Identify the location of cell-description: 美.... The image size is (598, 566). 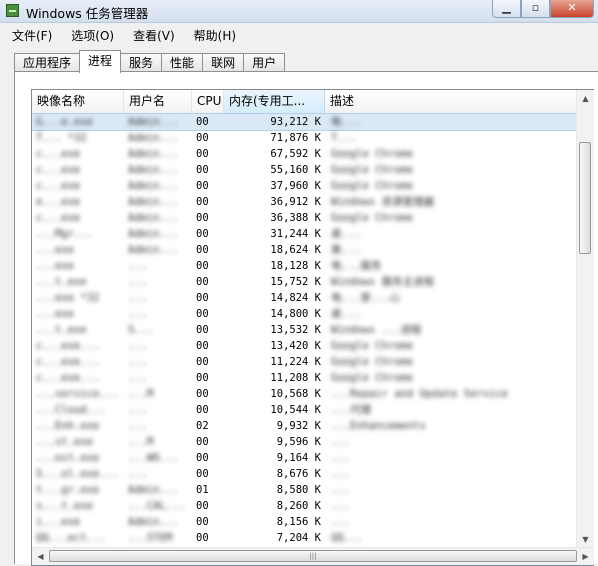
(346, 250).